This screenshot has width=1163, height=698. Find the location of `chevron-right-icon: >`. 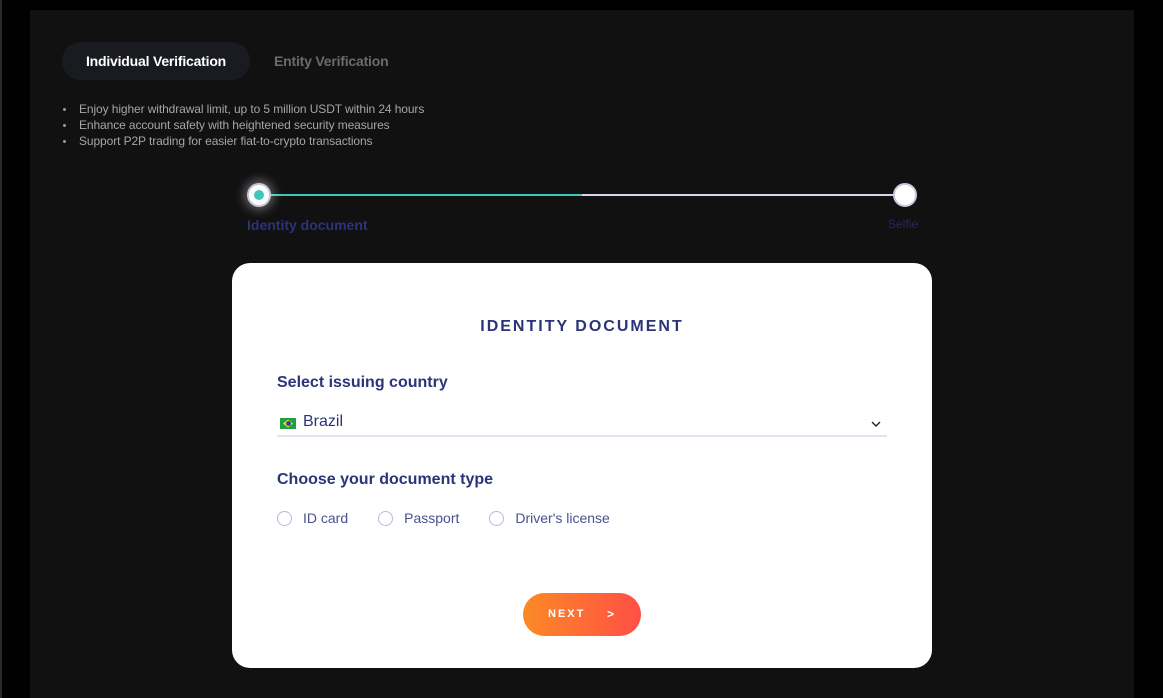

chevron-right-icon: > is located at coordinates (611, 614).